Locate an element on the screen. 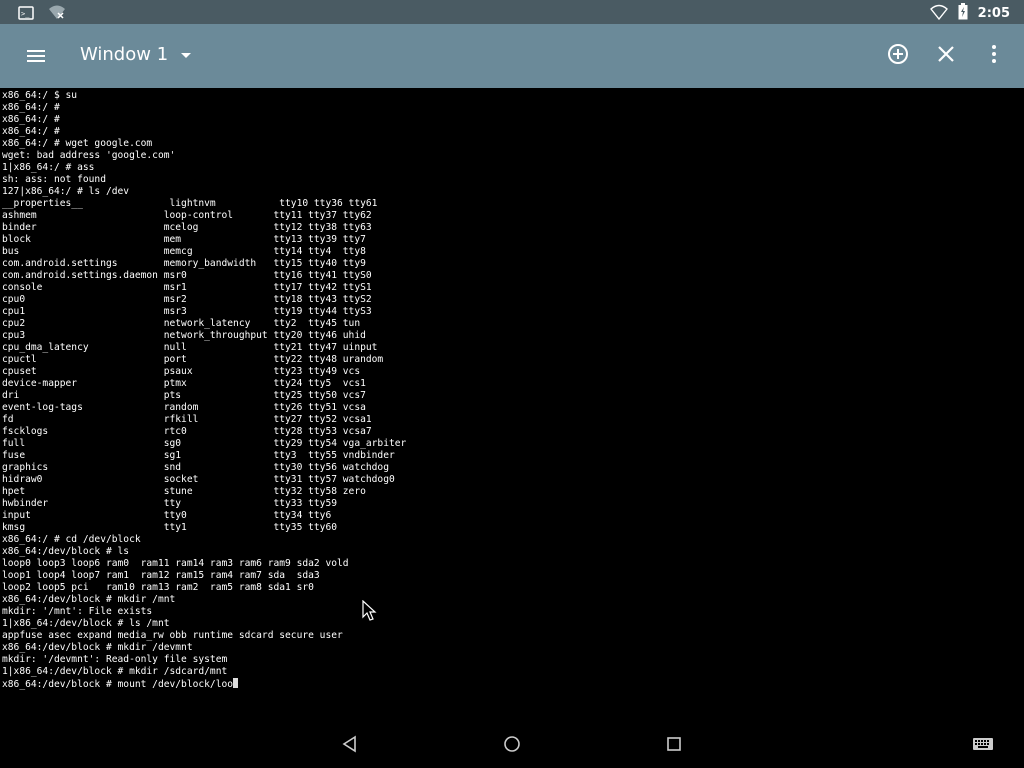 The width and height of the screenshot is (1024, 768). terminal-line: fd rfkill tty27 tty52 vcsa1 is located at coordinates (187, 419).